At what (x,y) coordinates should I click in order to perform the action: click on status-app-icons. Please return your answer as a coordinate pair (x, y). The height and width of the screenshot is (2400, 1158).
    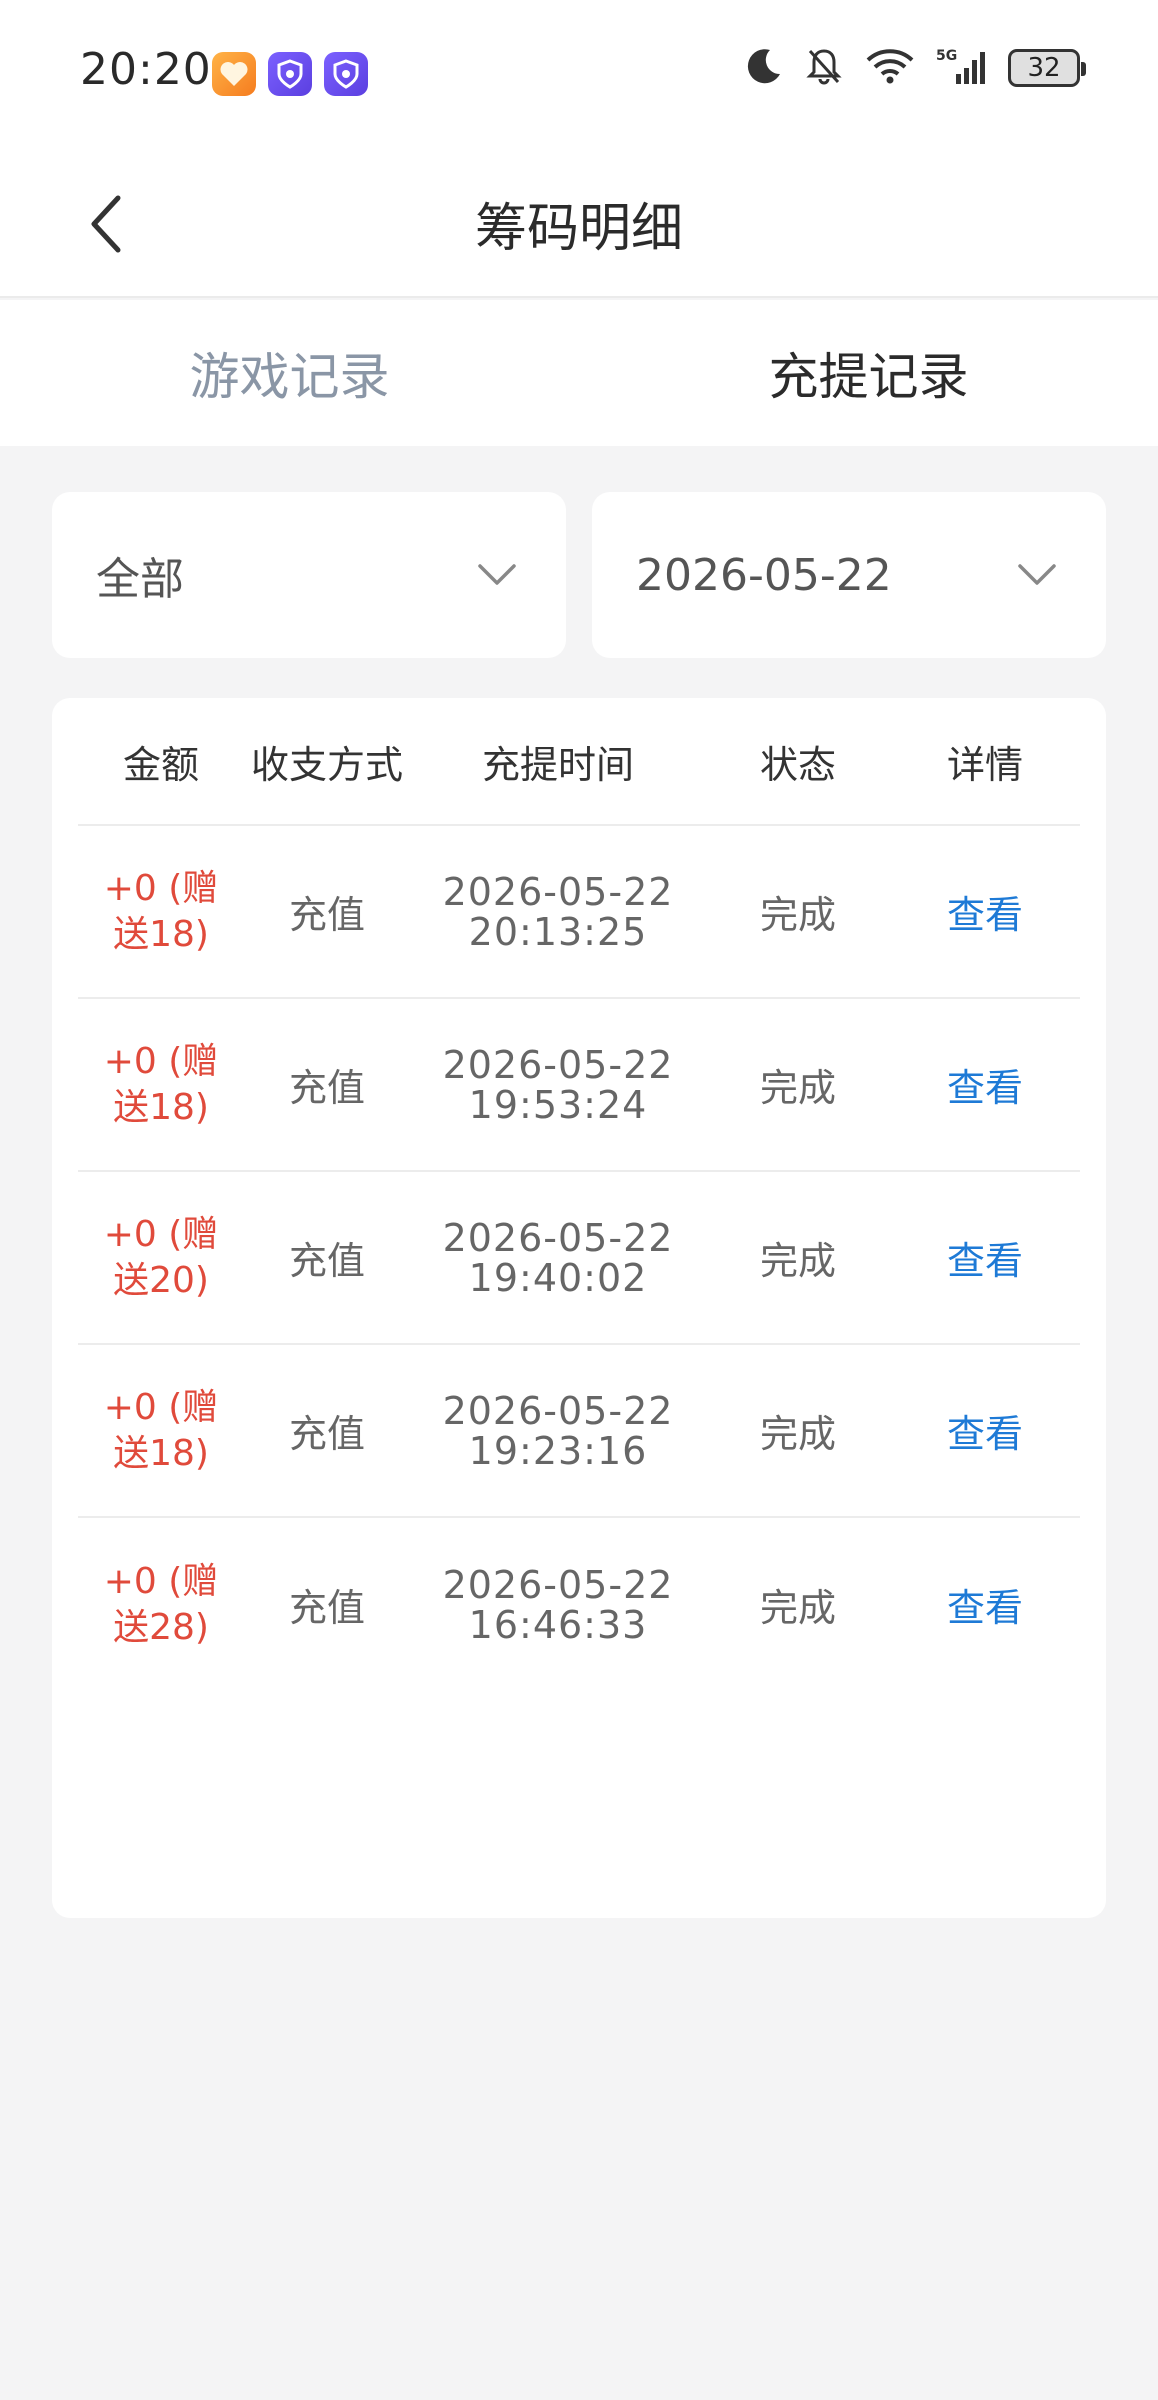
    Looking at the image, I should click on (290, 74).